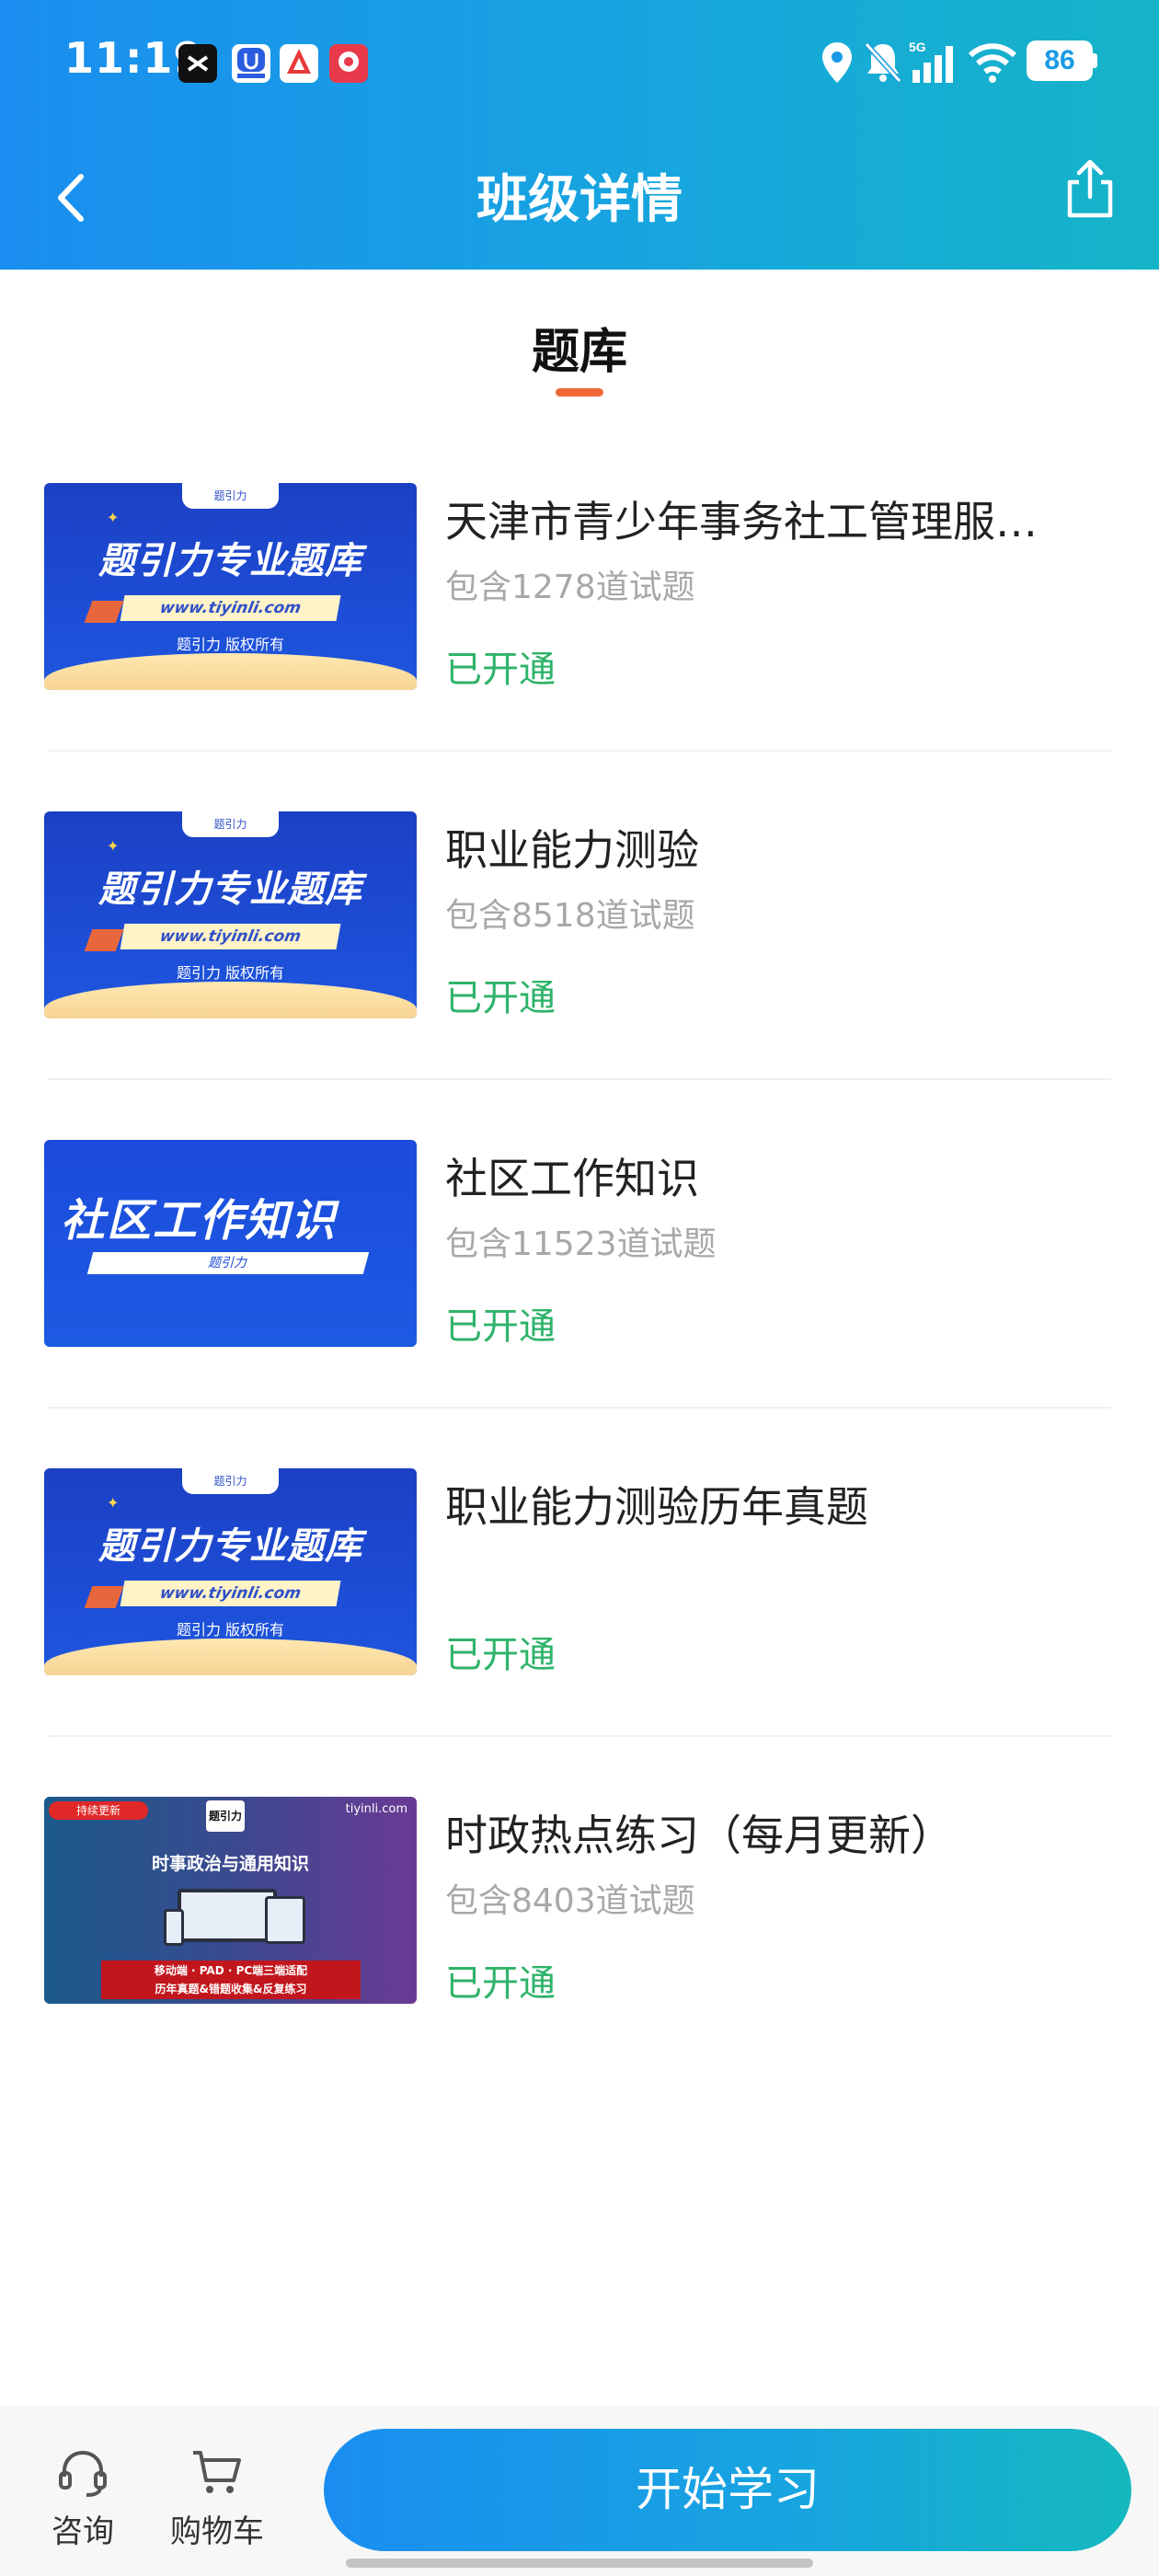 The height and width of the screenshot is (2576, 1159). I want to click on cellular-signal-icon: 5G, so click(931, 61).